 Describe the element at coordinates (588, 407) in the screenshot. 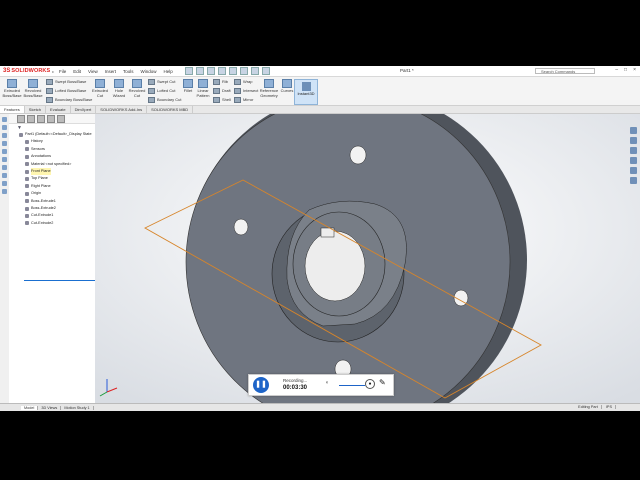

I see `editing-status: Editing Part` at that location.